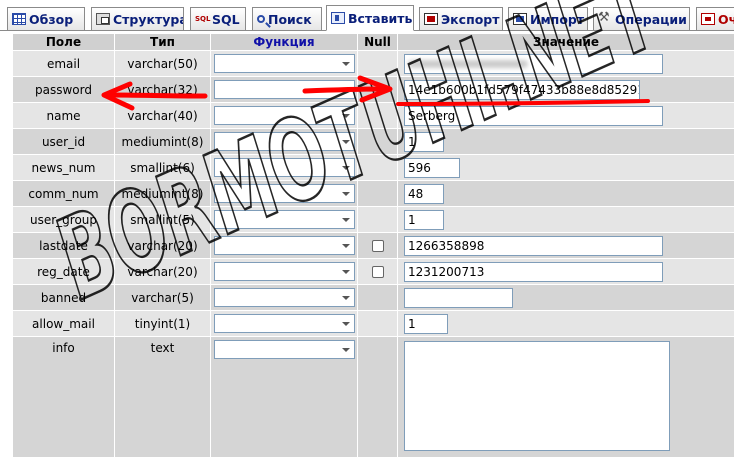  I want to click on tab-empty: Оч, so click(715, 18).